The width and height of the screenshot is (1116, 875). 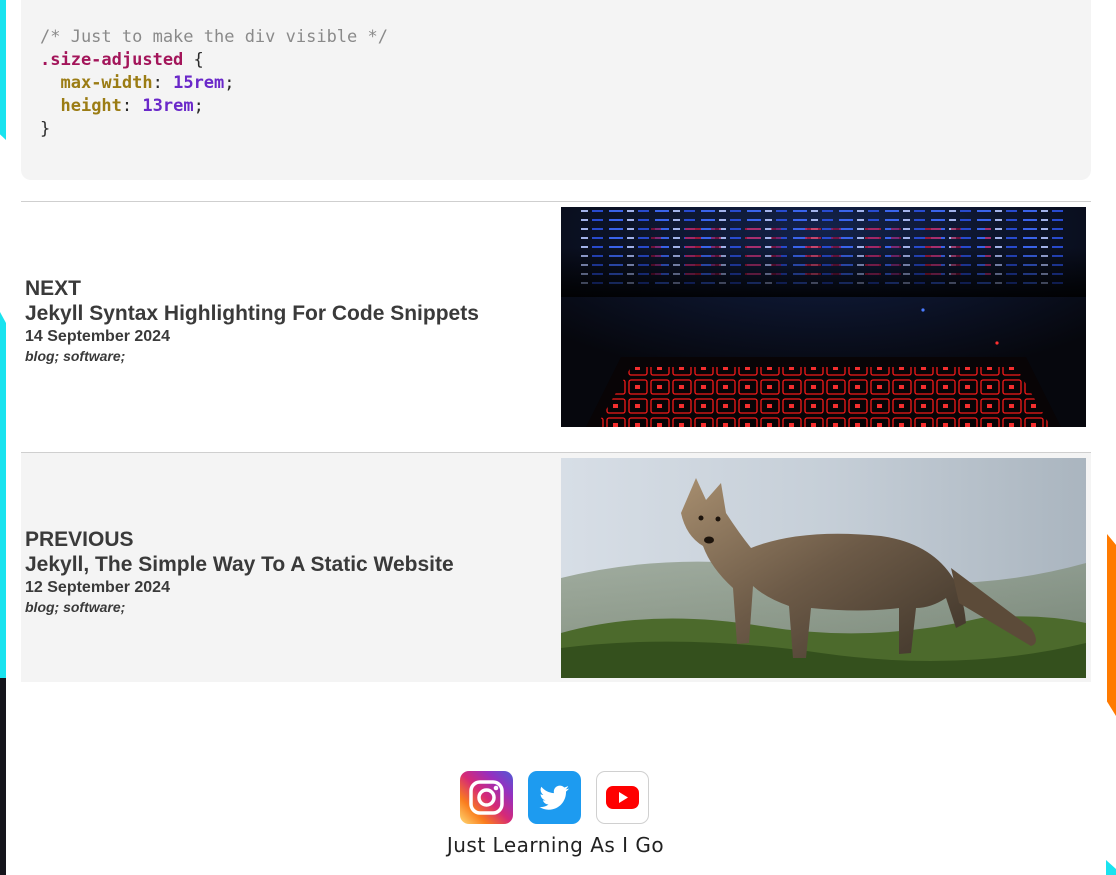 I want to click on code-value: 13rem, so click(x=168, y=106).